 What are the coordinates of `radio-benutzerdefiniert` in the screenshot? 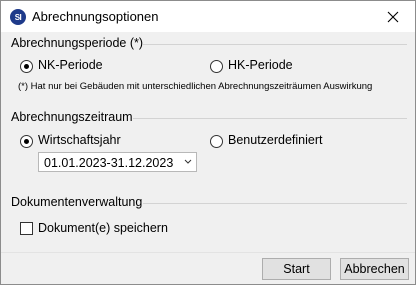 It's located at (216, 141).